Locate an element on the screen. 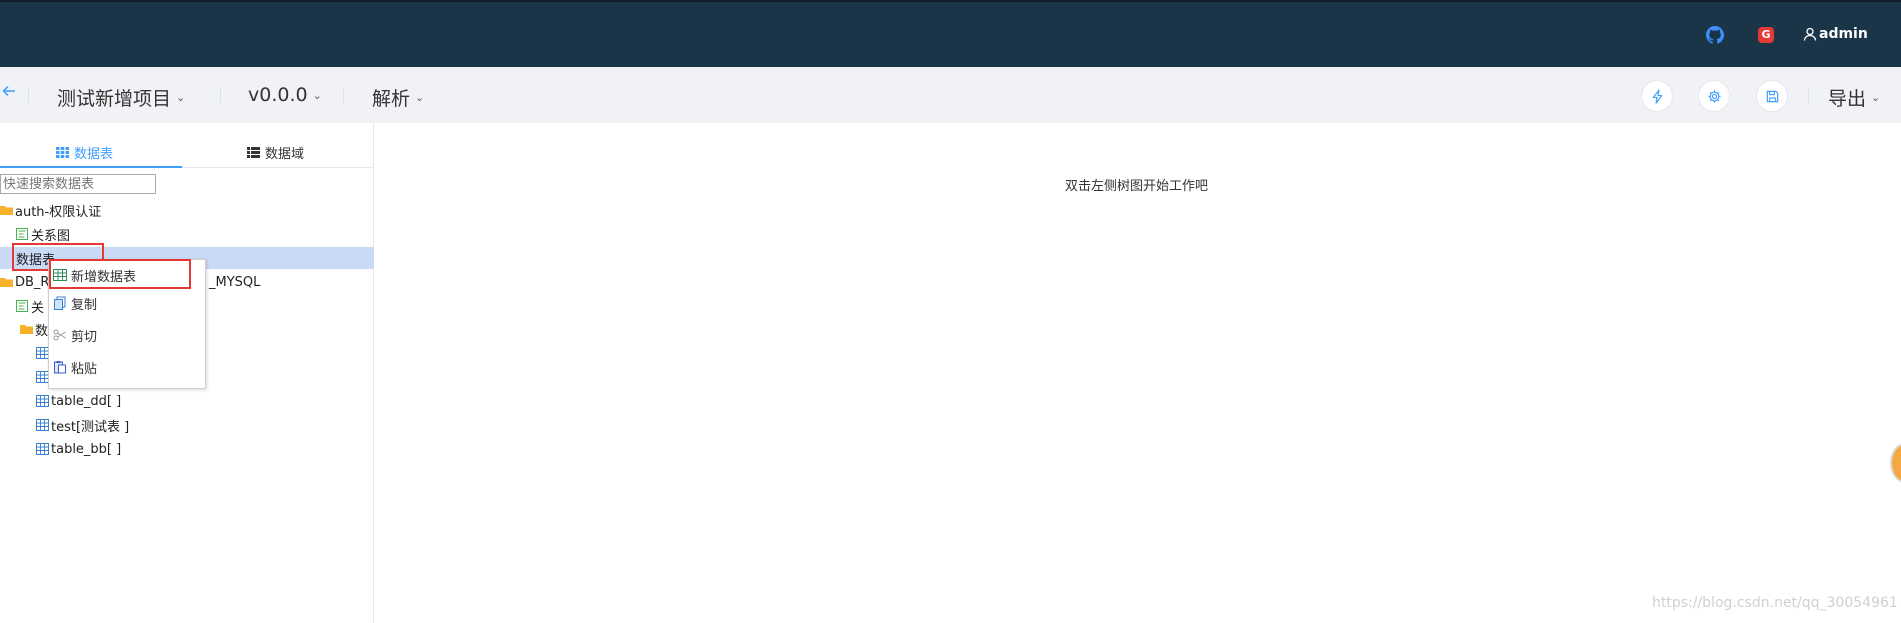 Image resolution: width=1901 pixels, height=623 pixels. tree-node-label: 关 is located at coordinates (38, 308).